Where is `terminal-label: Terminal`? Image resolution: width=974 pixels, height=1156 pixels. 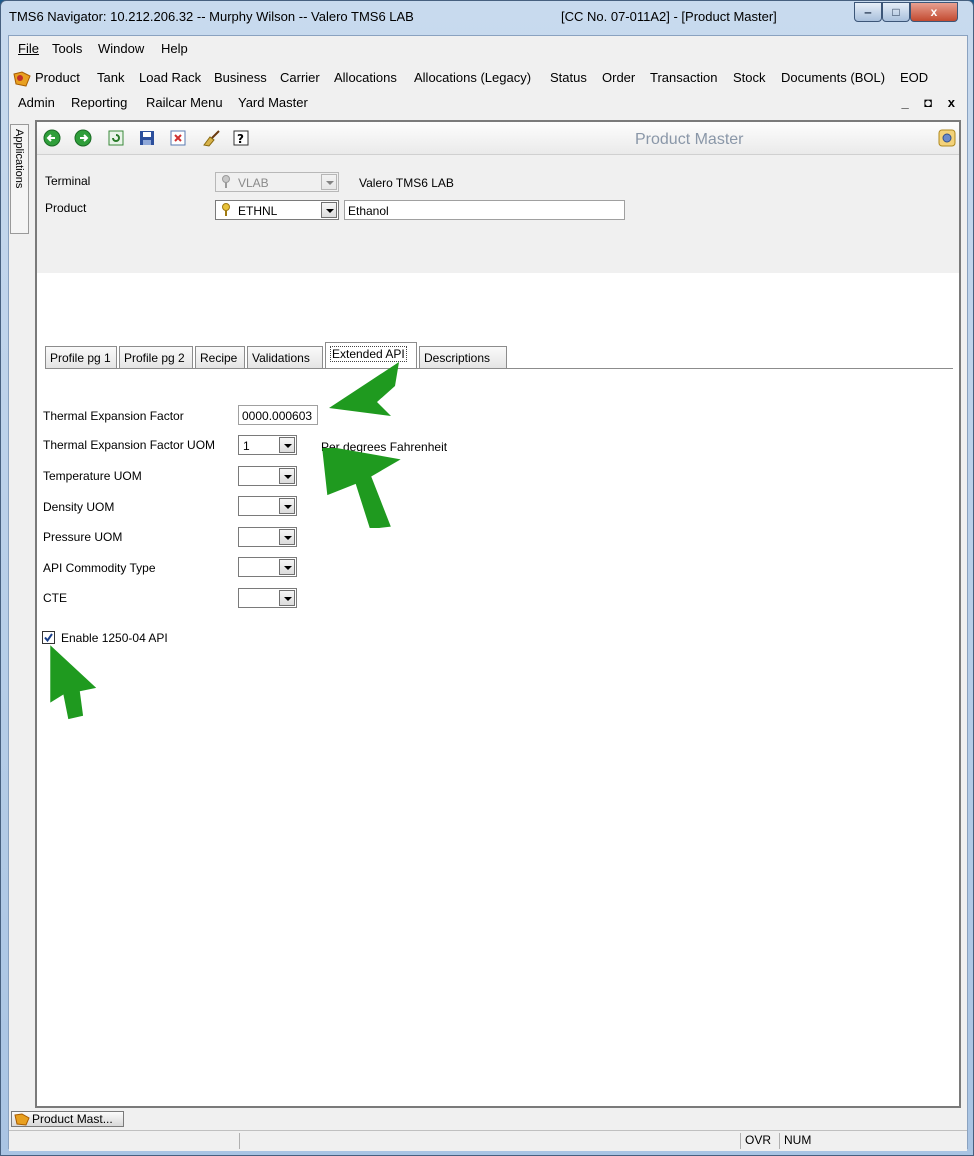
terminal-label: Terminal is located at coordinates (68, 181).